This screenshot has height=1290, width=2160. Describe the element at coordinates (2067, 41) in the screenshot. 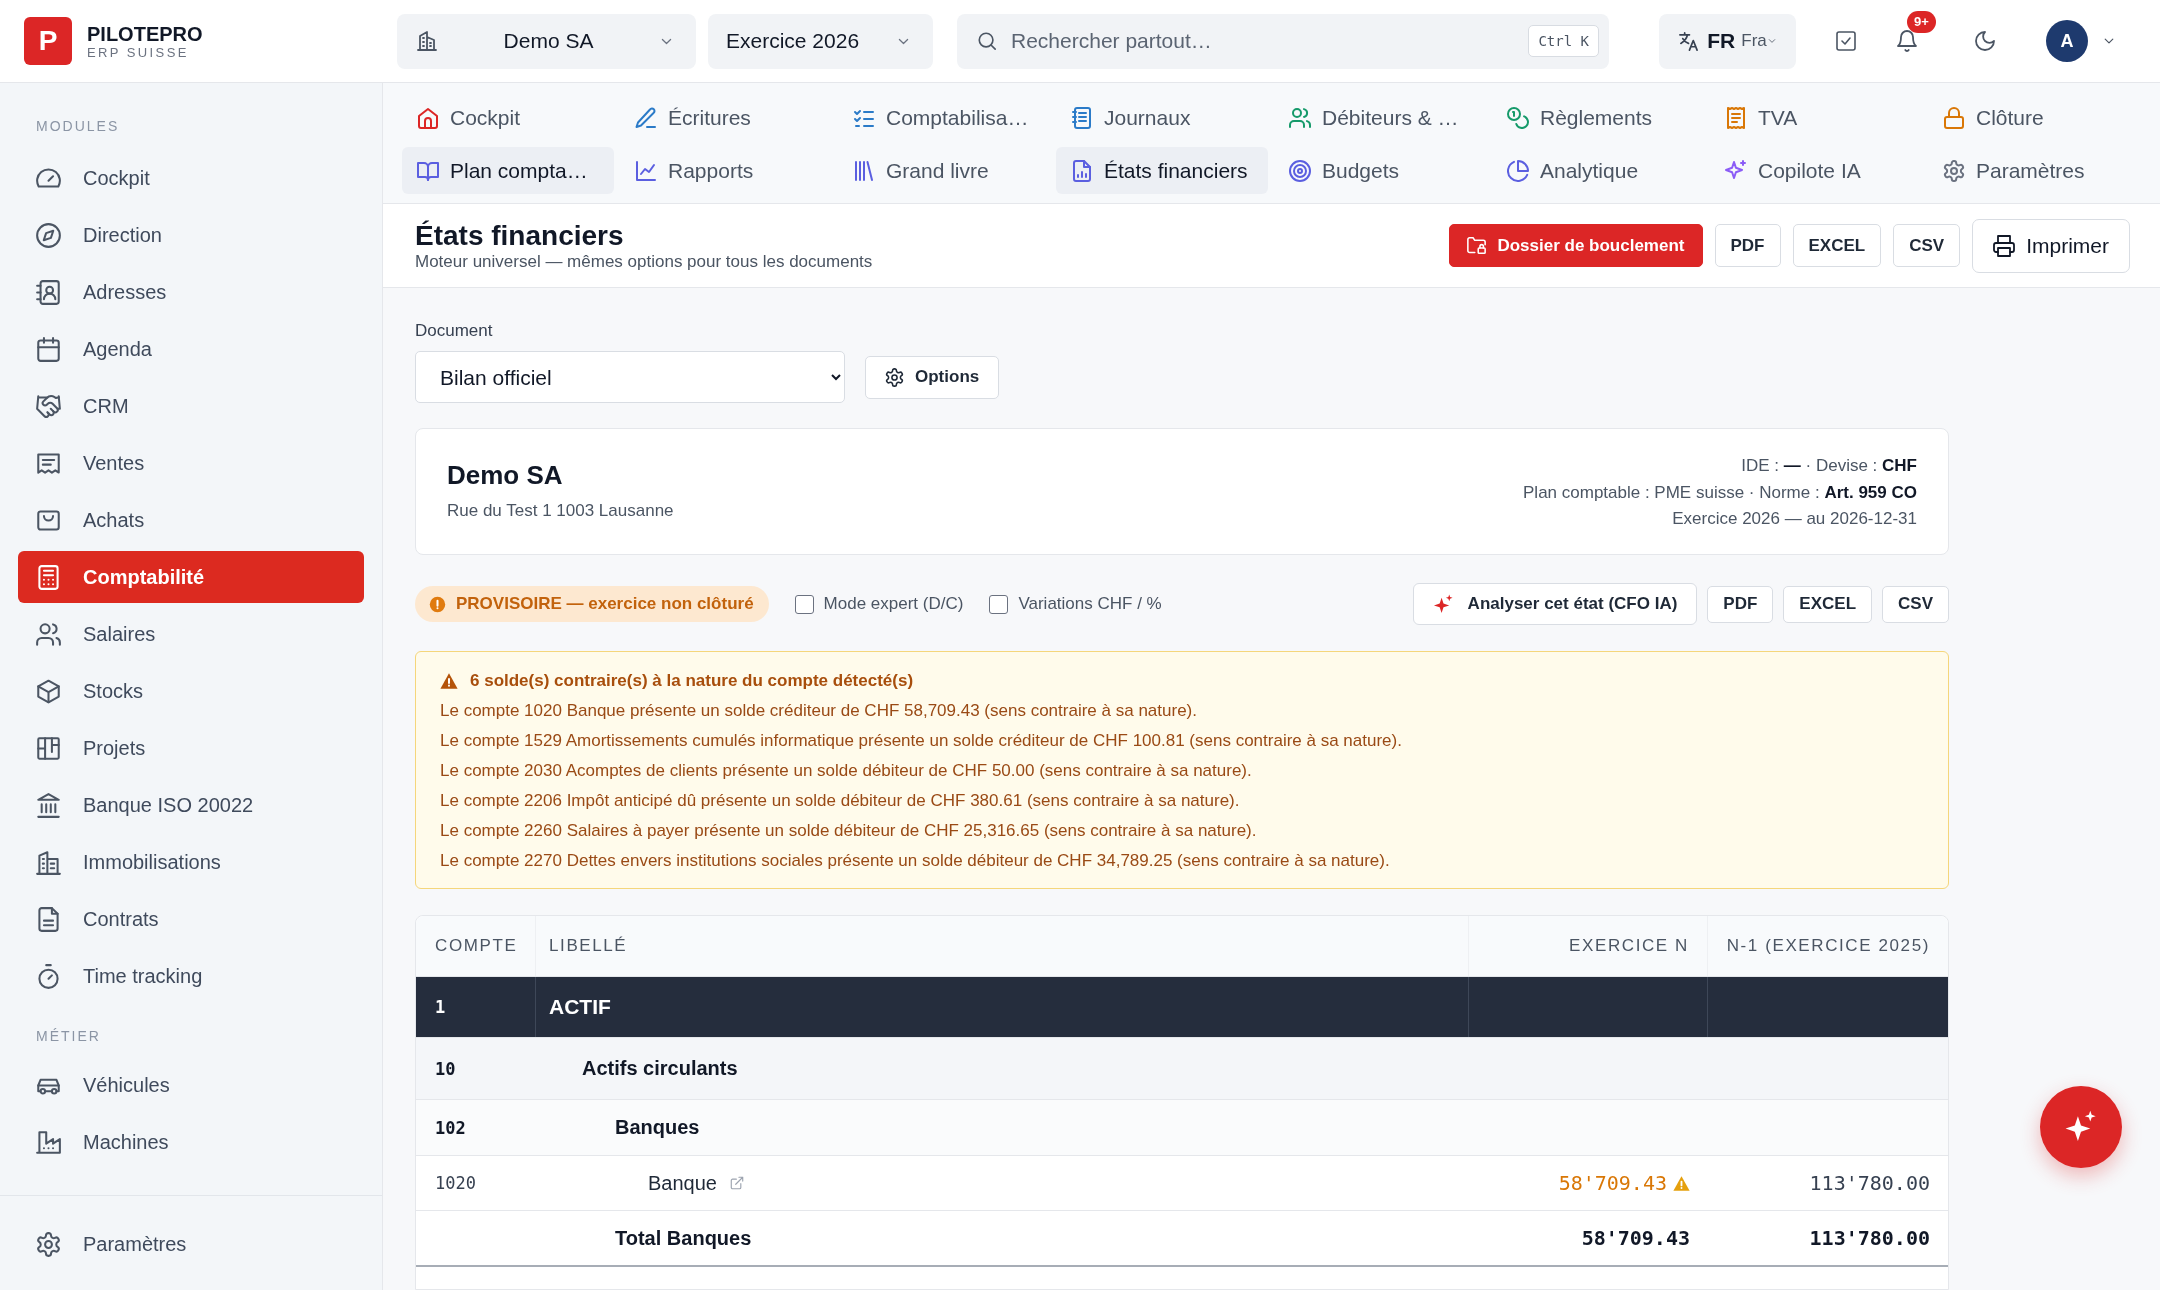

I see `user-avatar: A` at that location.